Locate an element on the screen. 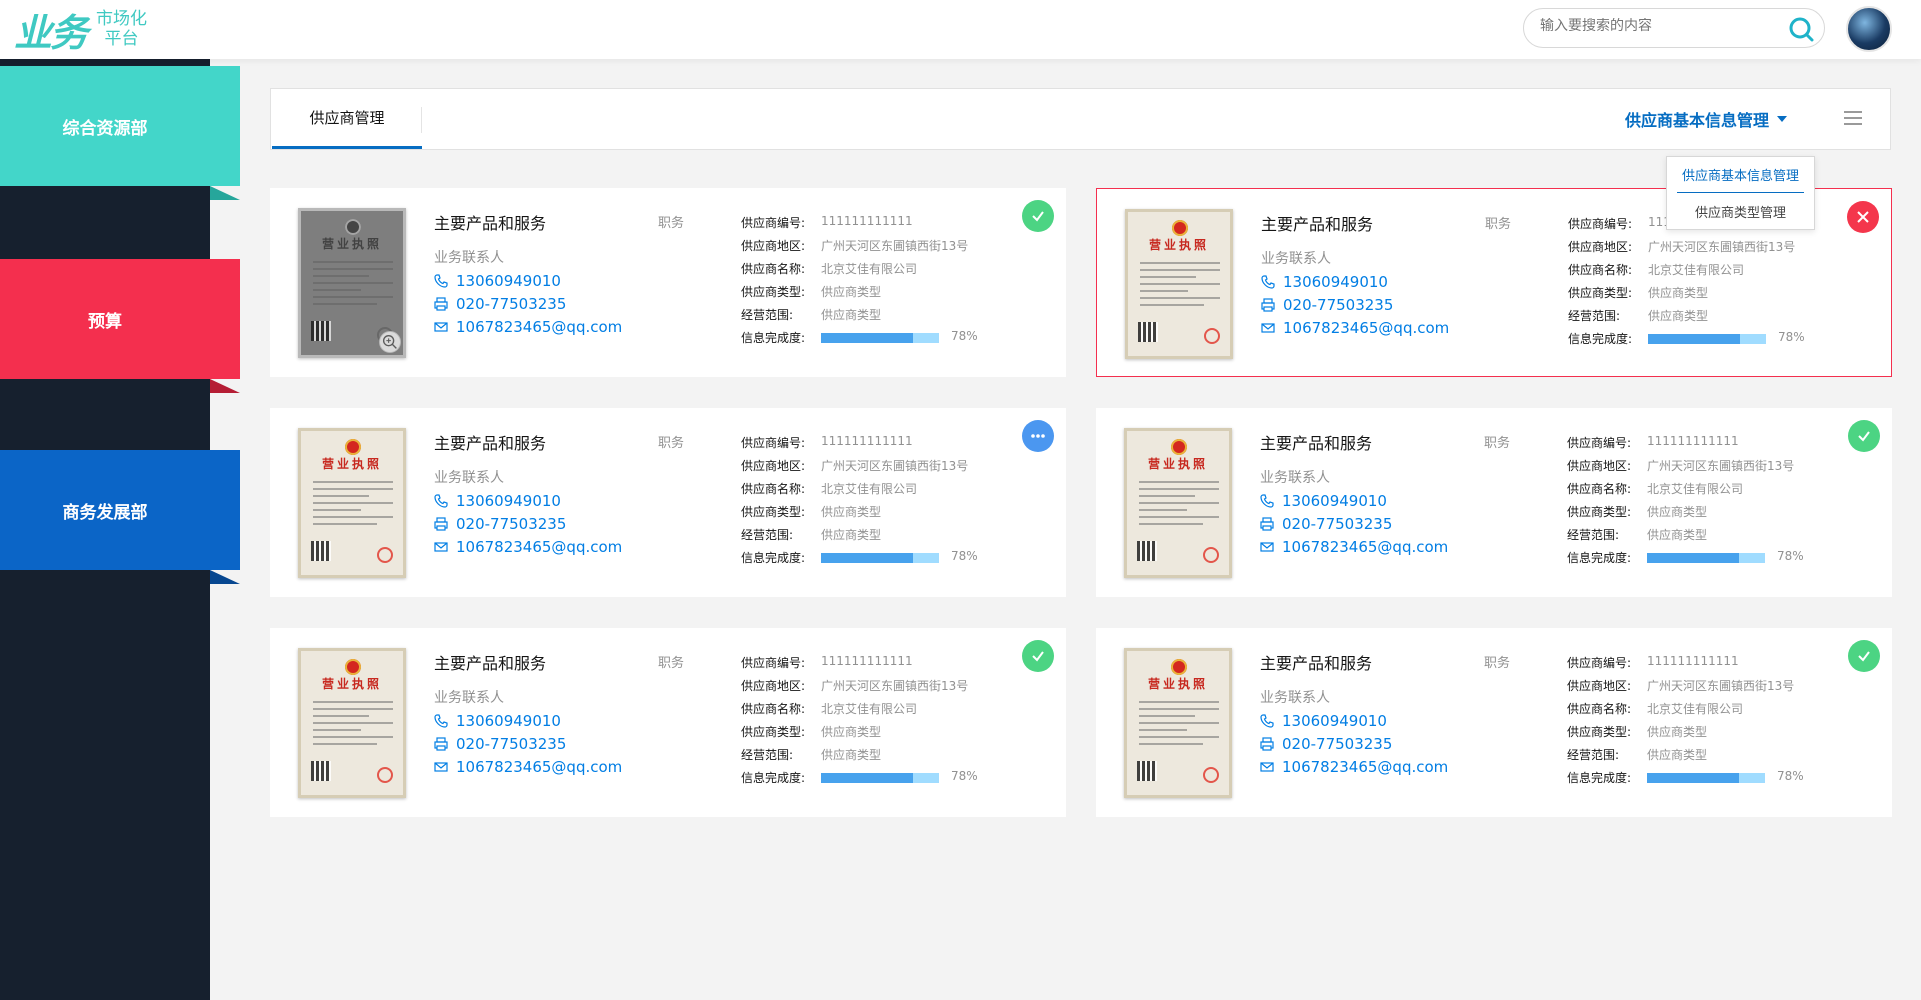  national-emblem-icon is located at coordinates (1179, 667).